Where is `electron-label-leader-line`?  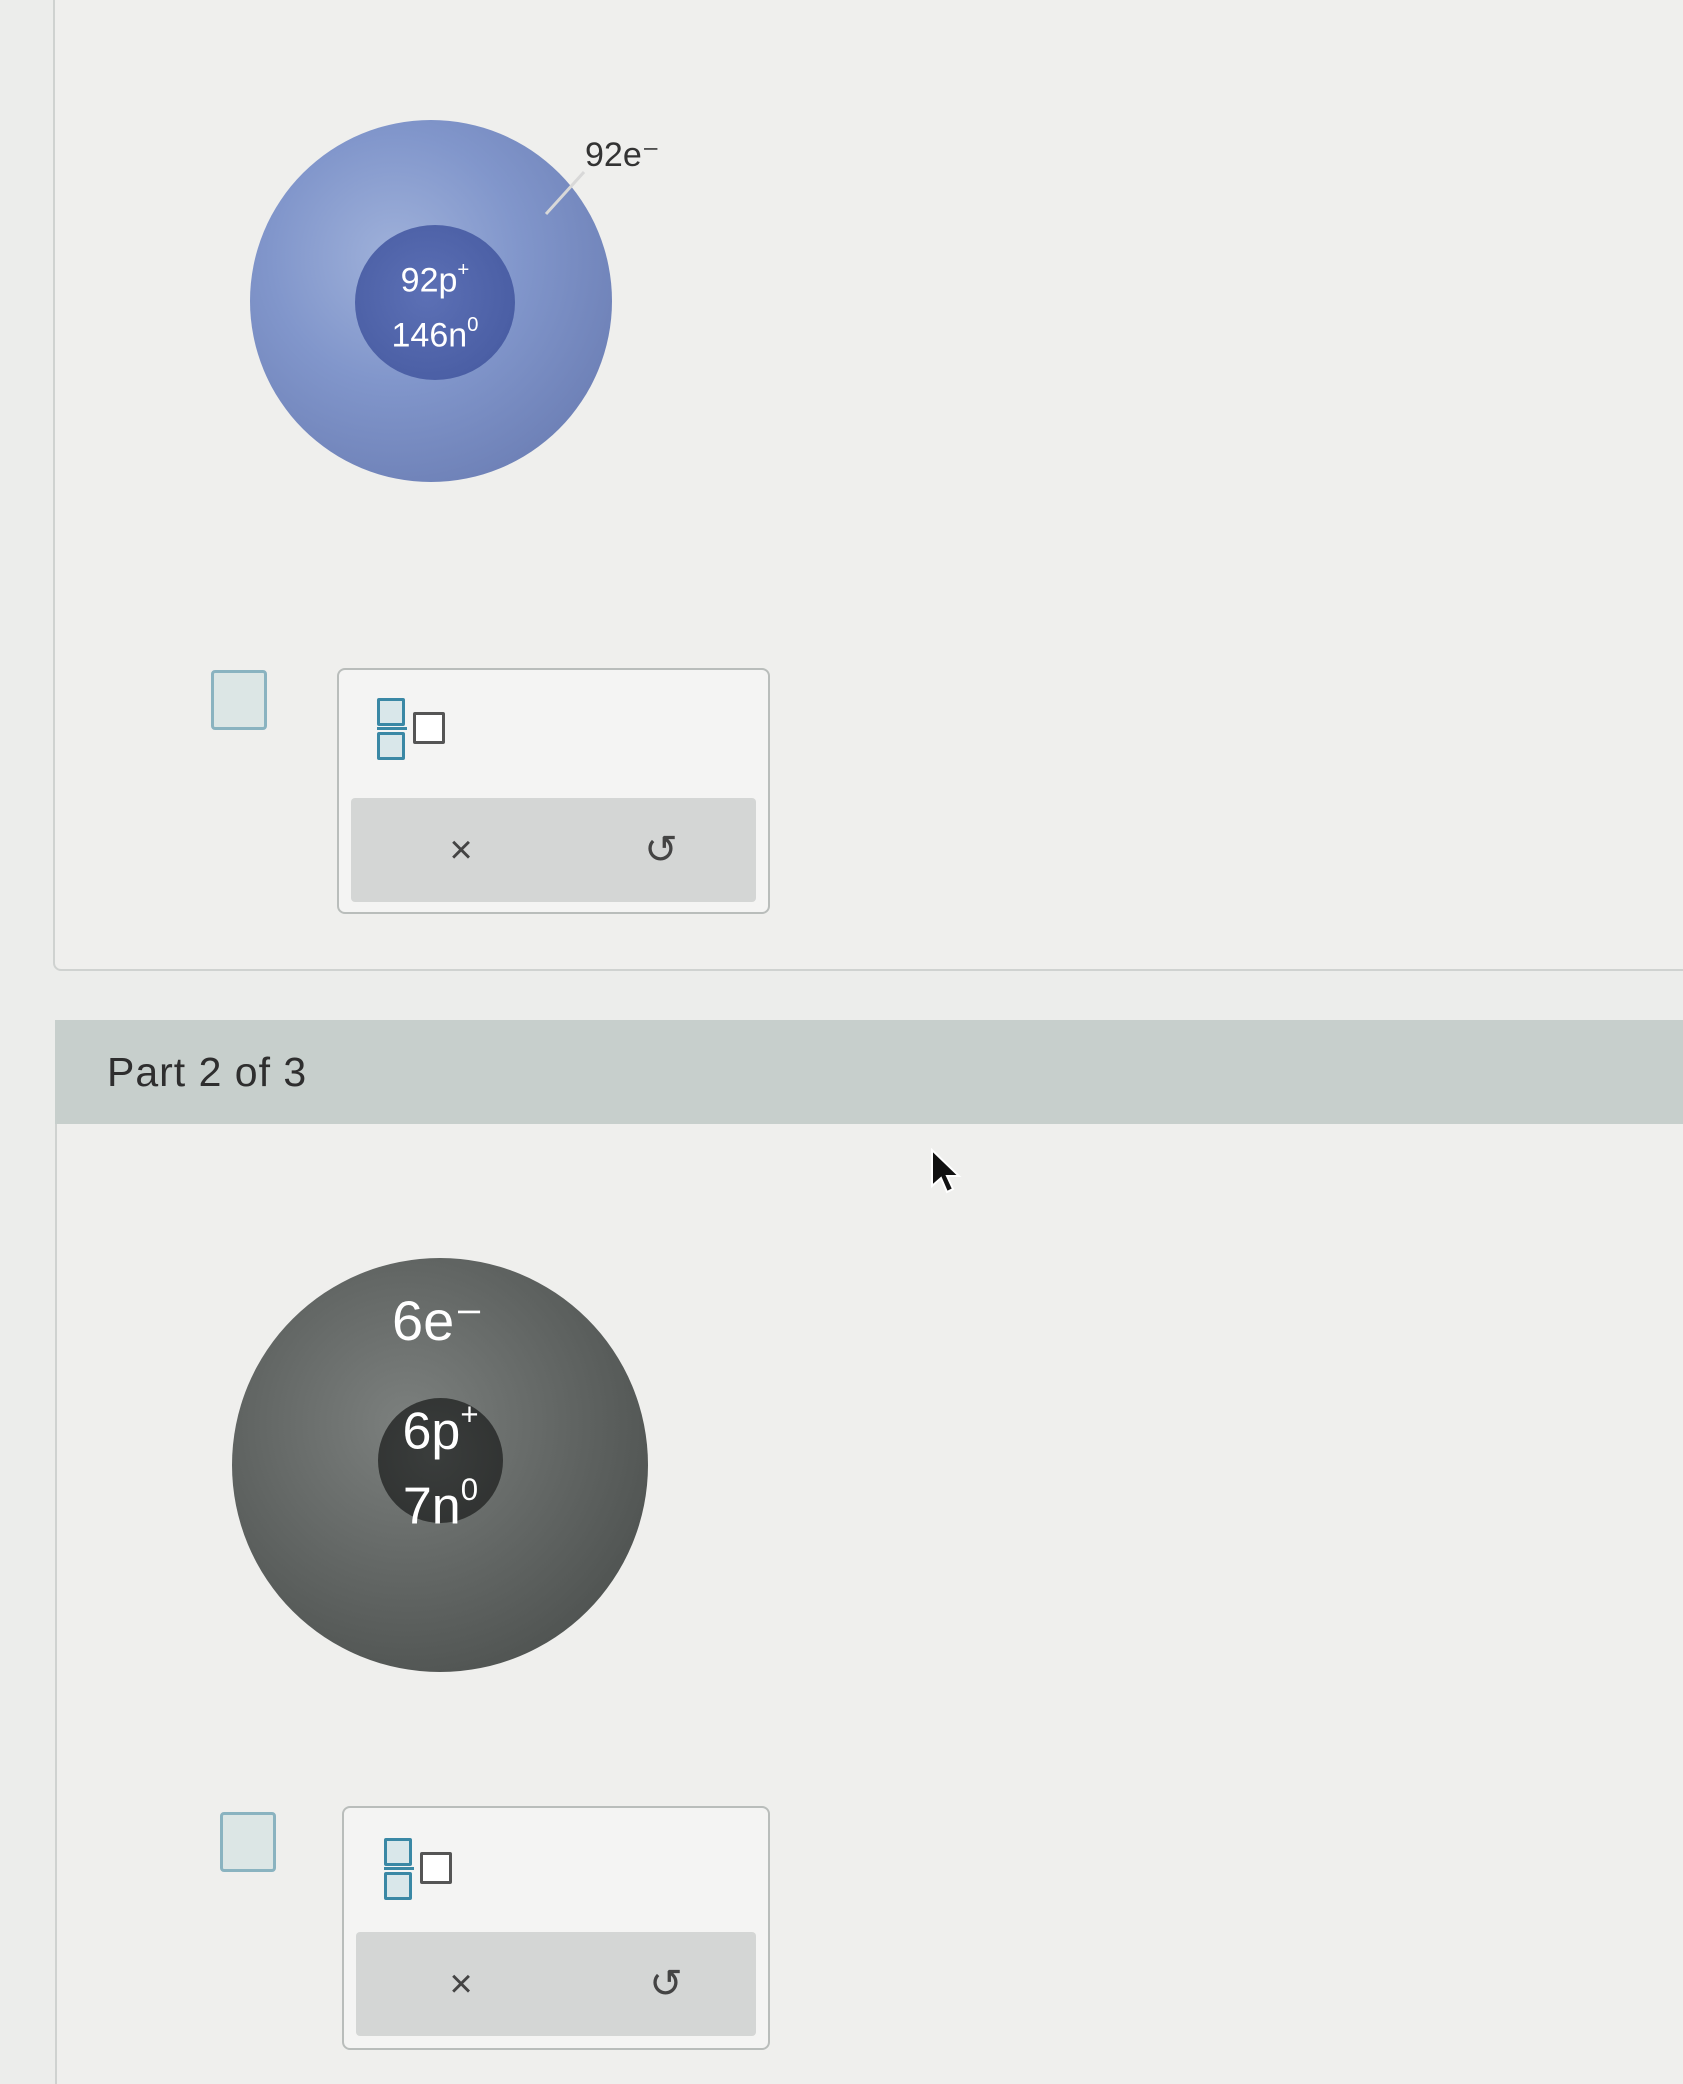 electron-label-leader-line is located at coordinates (565, 193).